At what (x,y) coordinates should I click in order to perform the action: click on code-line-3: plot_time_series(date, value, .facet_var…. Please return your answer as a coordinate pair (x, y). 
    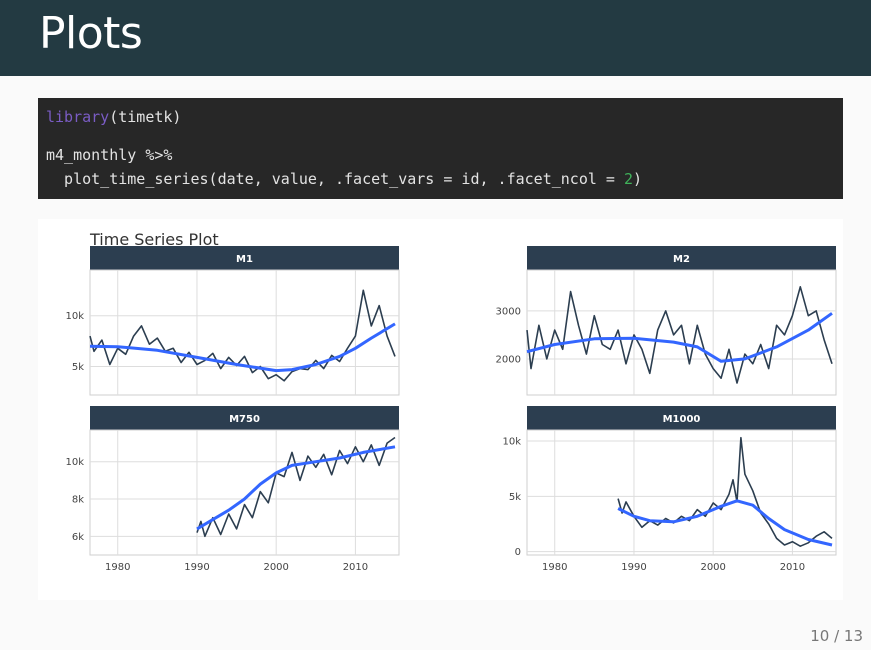
    Looking at the image, I should click on (440, 181).